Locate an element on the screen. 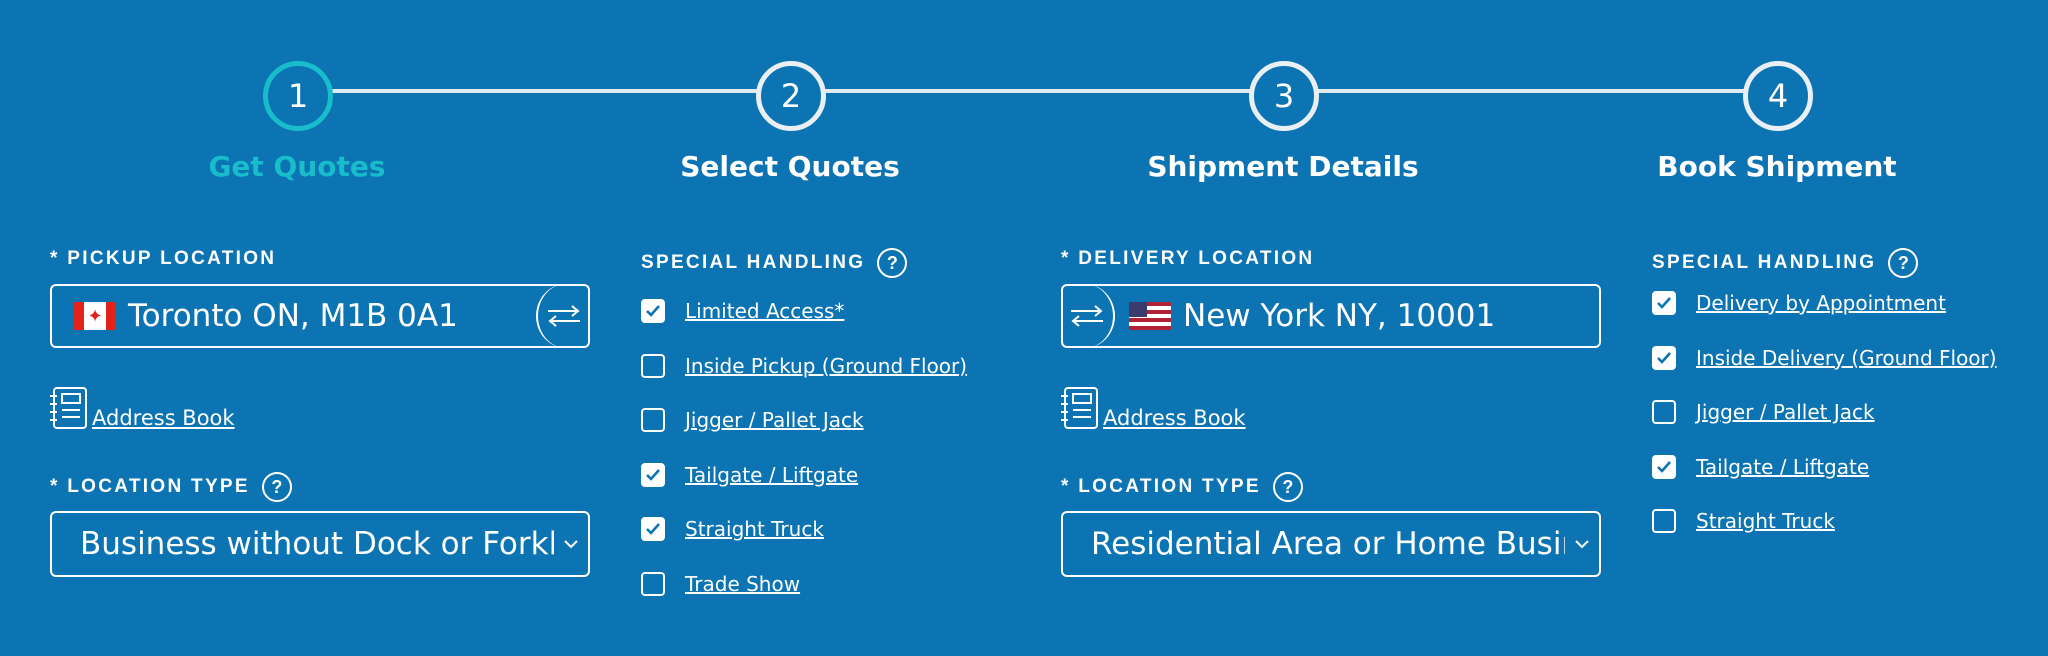 This screenshot has width=2048, height=656. step-4-circle: 4 is located at coordinates (1778, 96).